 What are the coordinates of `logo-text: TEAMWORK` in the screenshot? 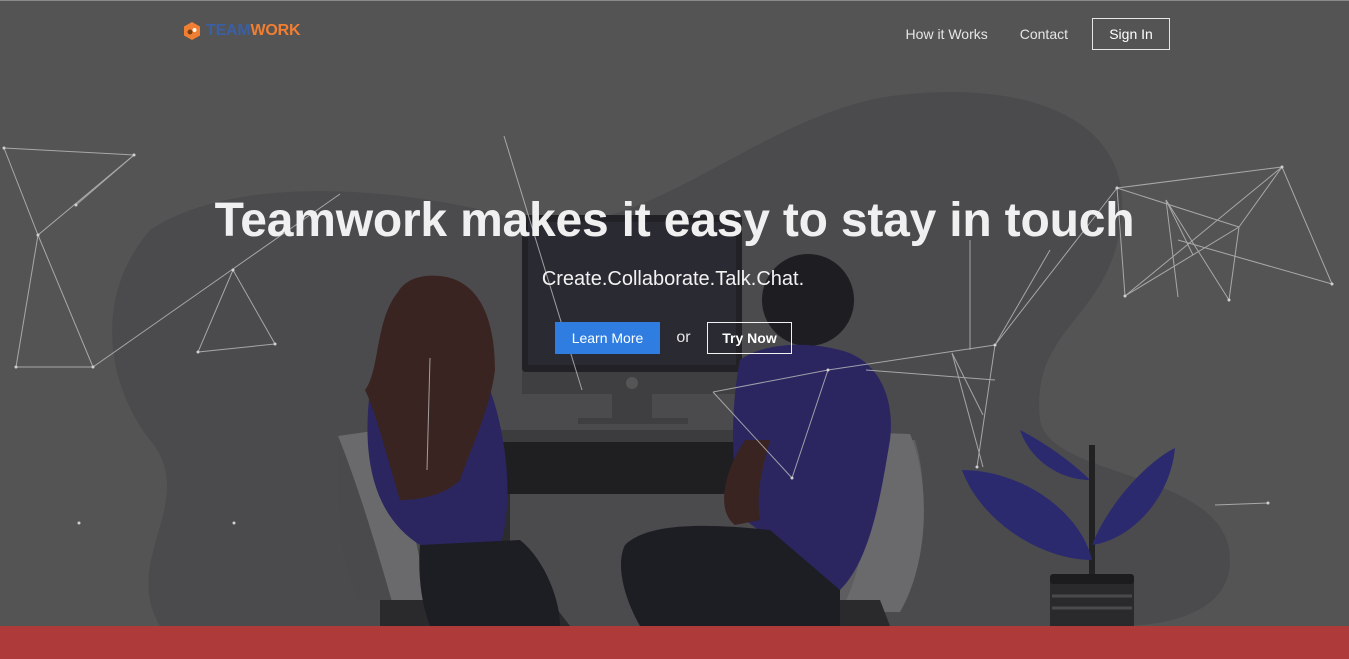 It's located at (253, 31).